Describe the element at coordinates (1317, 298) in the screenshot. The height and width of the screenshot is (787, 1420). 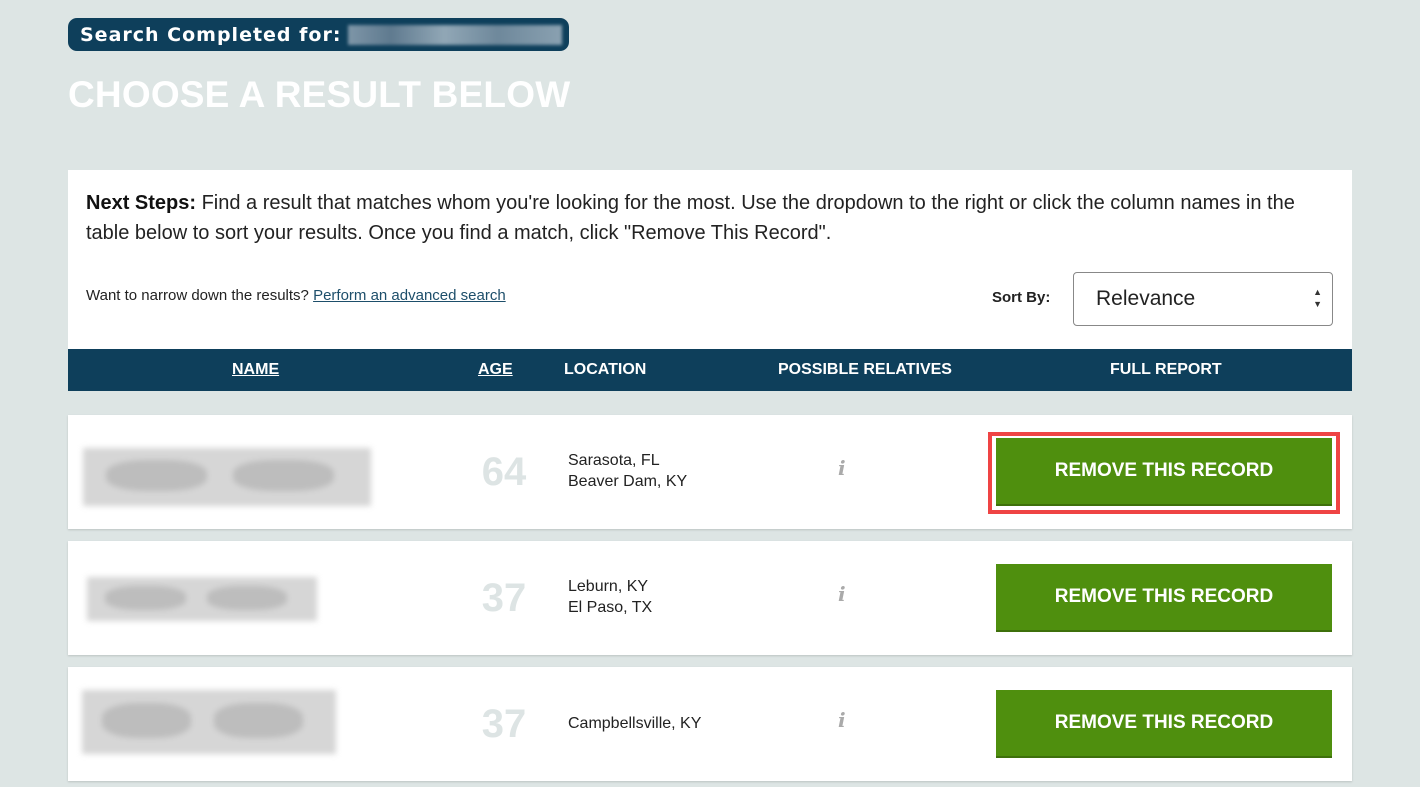
I see `select-arrows-icon: ▲ ▼` at that location.